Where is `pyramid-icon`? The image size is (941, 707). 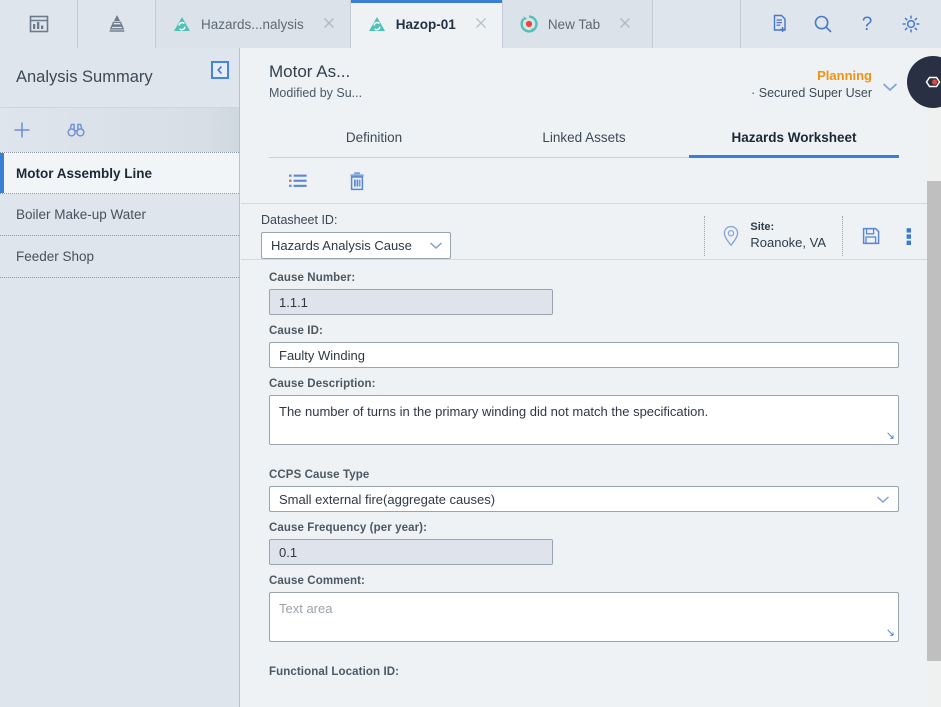 pyramid-icon is located at coordinates (117, 24).